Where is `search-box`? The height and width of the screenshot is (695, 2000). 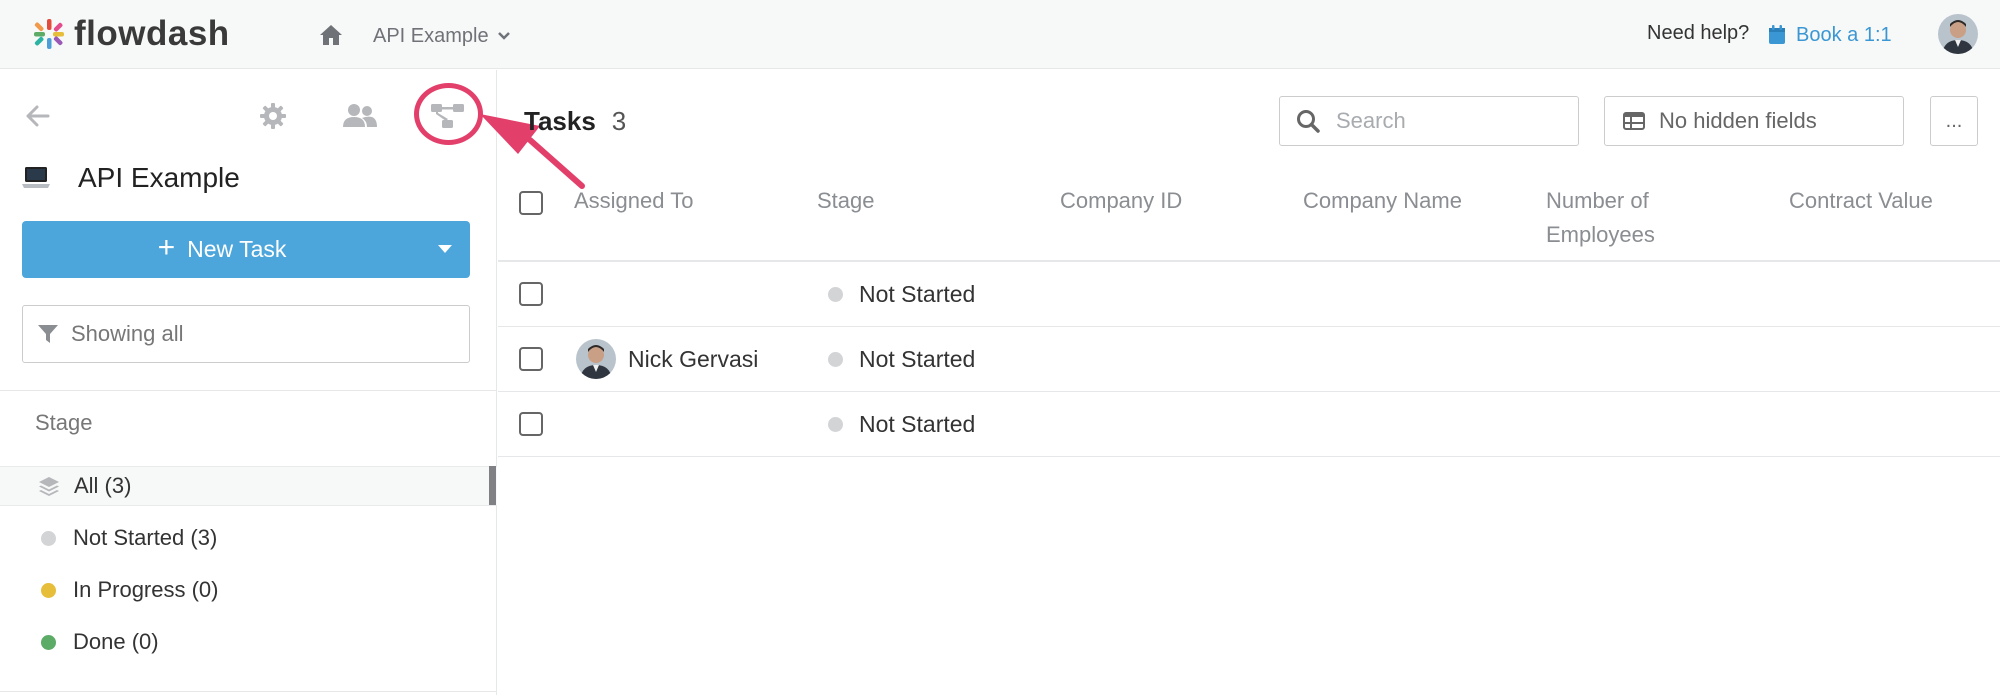
search-box is located at coordinates (1429, 121).